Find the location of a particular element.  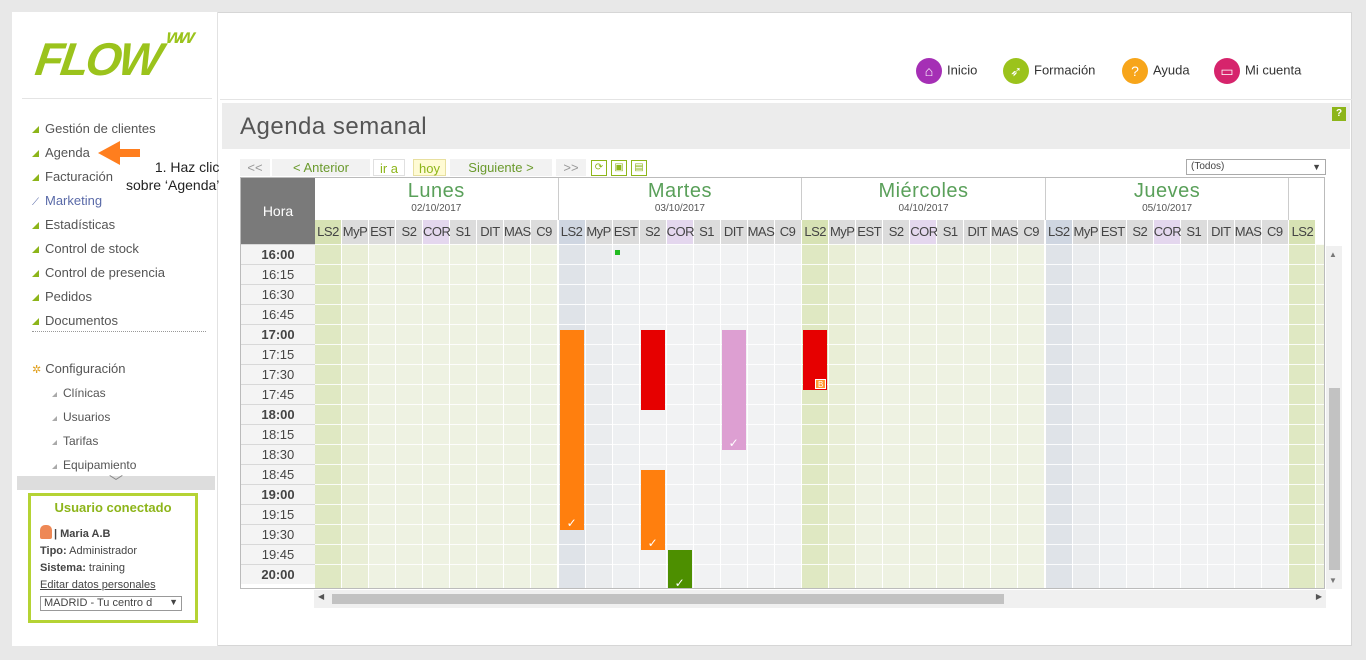

help-icon: ? is located at coordinates (1339, 114).